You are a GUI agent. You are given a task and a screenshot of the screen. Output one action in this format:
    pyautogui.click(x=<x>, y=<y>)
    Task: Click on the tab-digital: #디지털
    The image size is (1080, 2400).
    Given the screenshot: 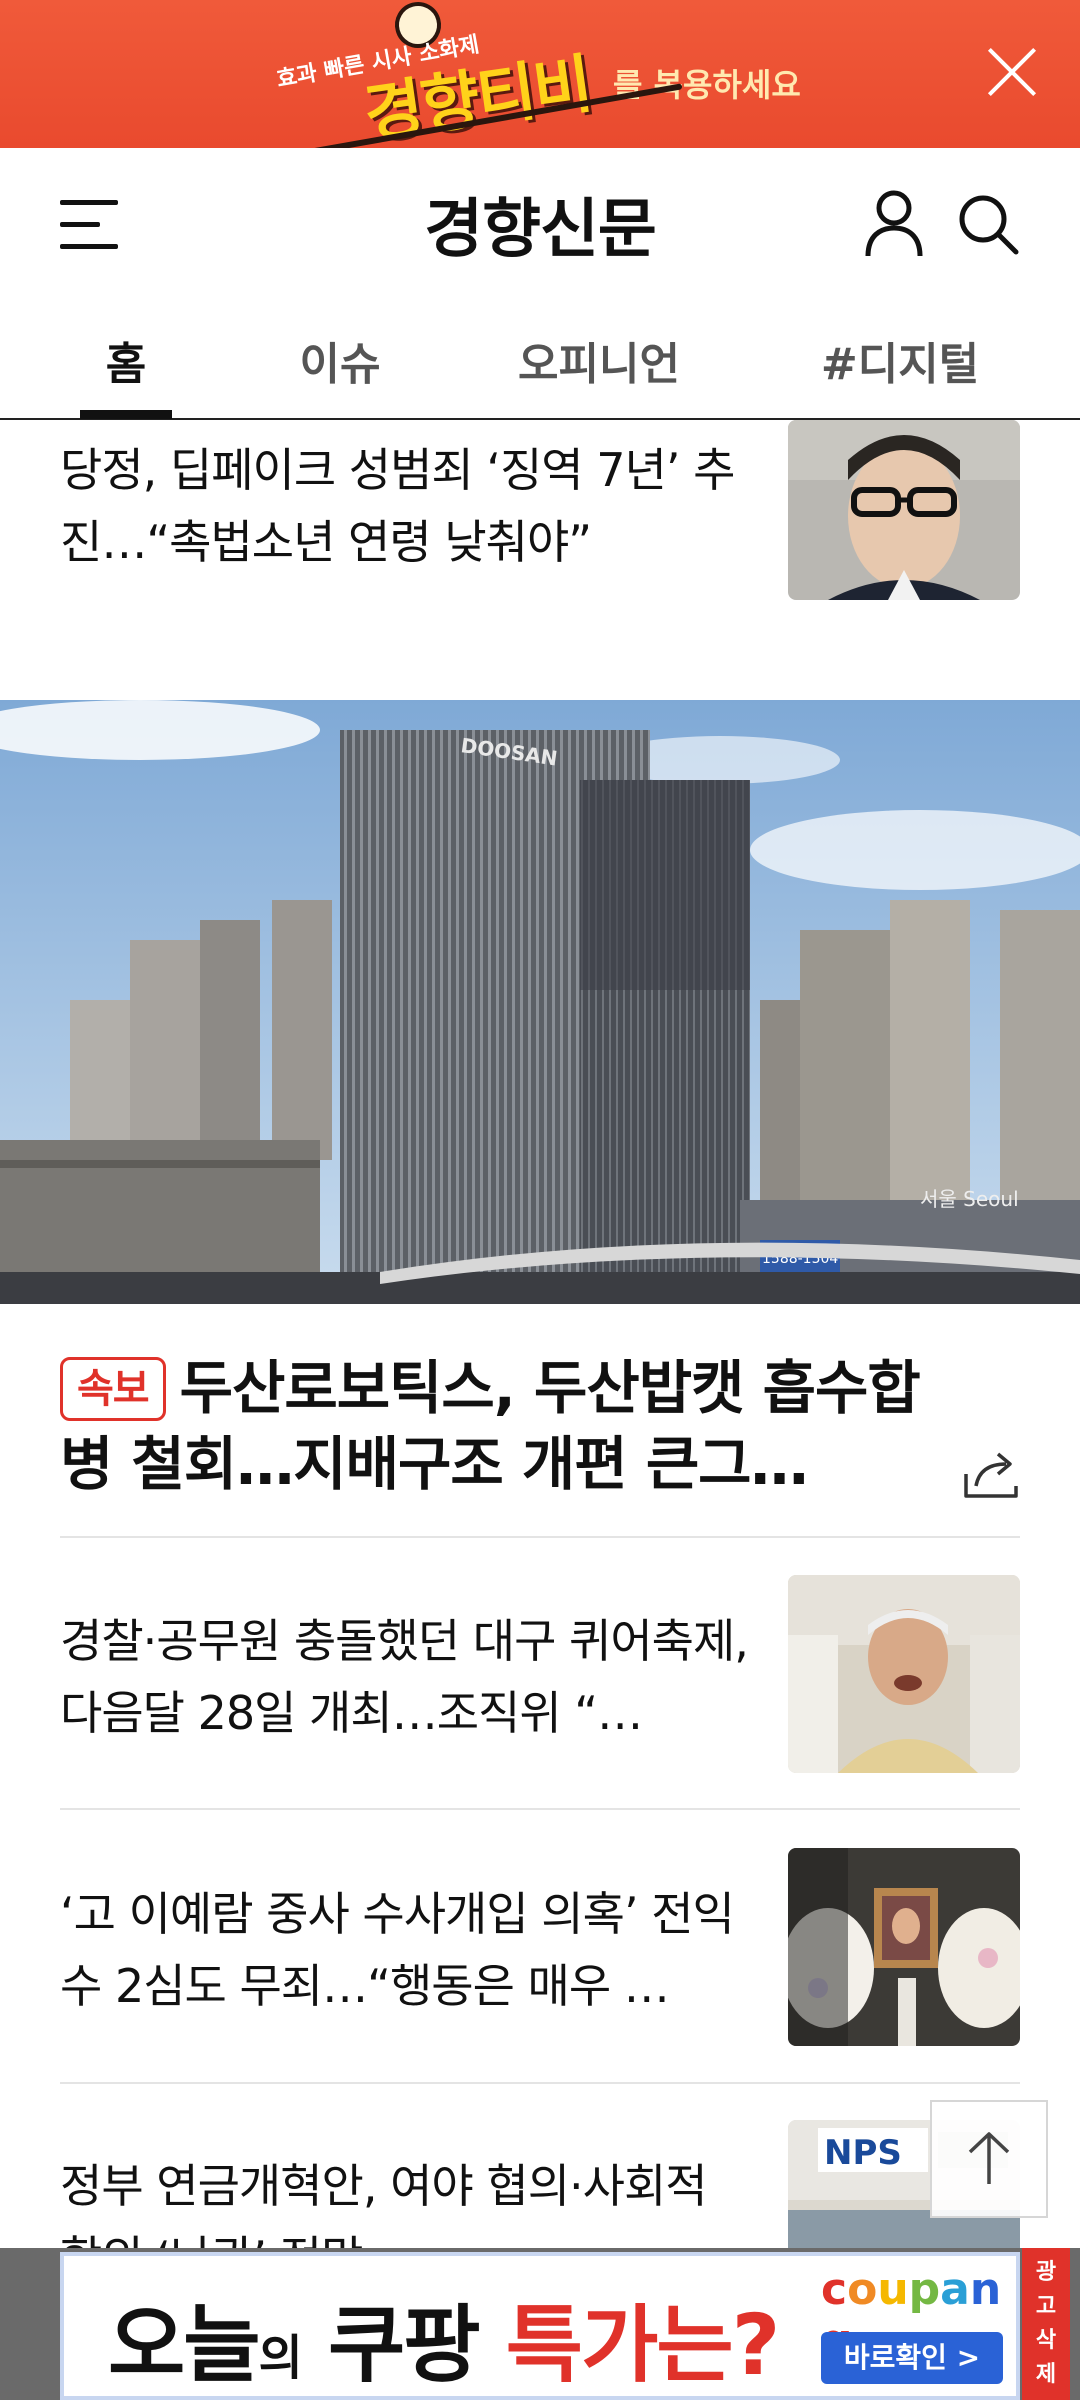 What is the action you would take?
    pyautogui.click(x=900, y=360)
    